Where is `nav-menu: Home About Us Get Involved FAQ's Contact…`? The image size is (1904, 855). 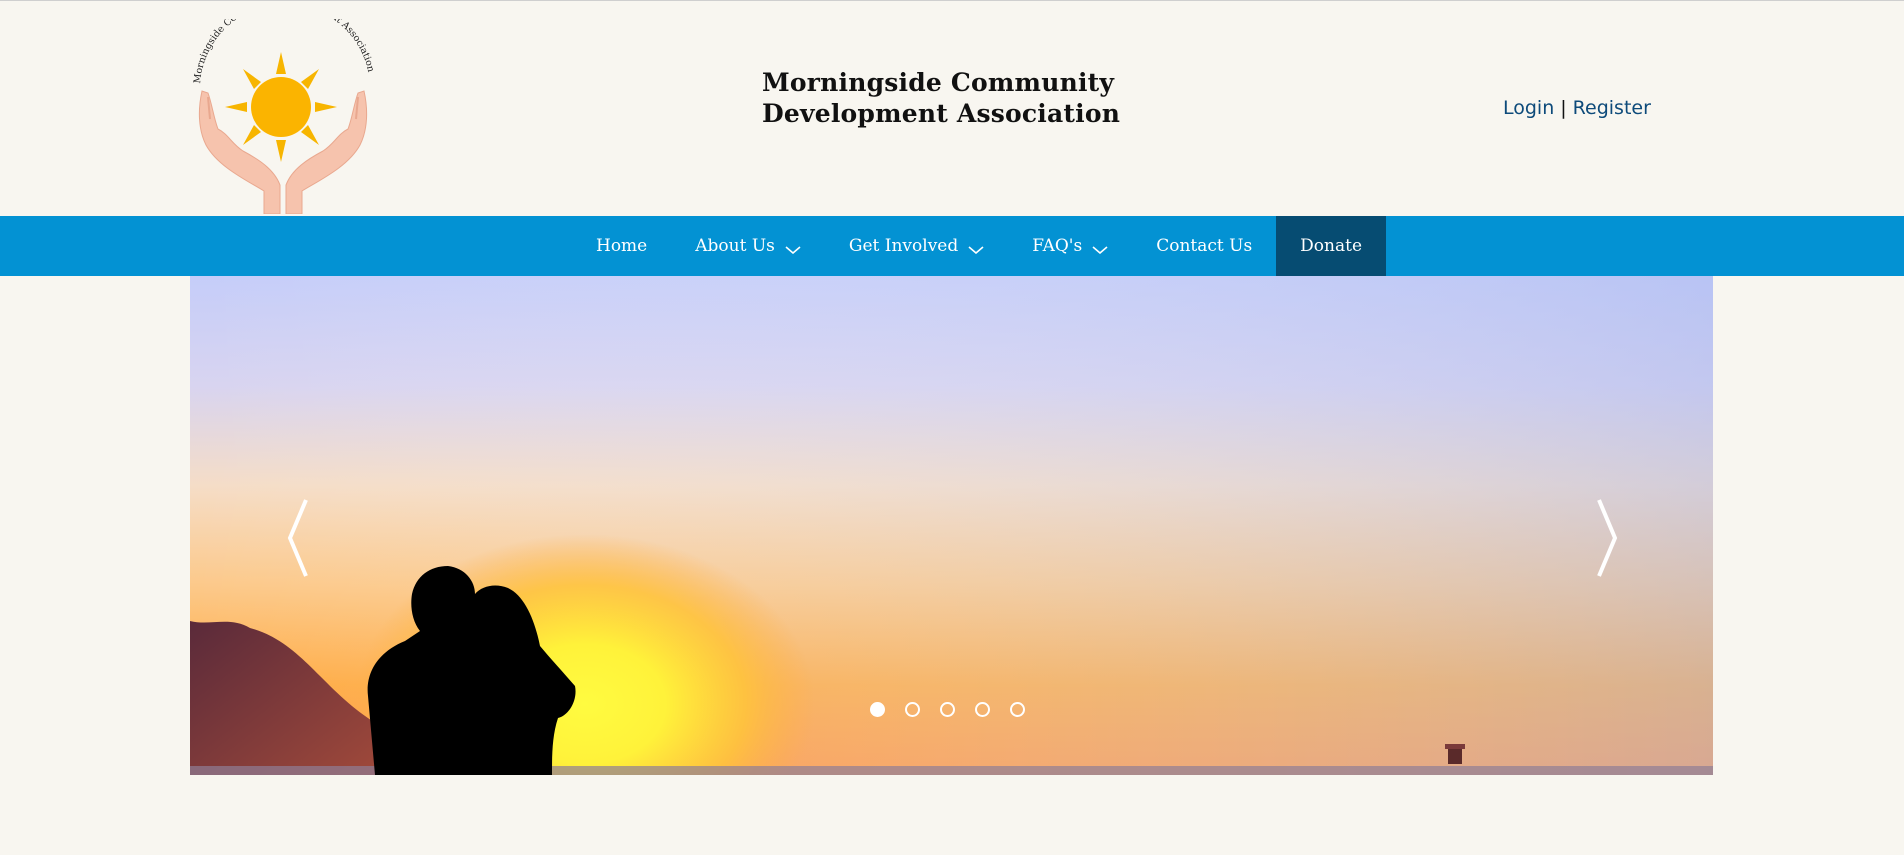 nav-menu: Home About Us Get Involved FAQ's Contact… is located at coordinates (979, 246).